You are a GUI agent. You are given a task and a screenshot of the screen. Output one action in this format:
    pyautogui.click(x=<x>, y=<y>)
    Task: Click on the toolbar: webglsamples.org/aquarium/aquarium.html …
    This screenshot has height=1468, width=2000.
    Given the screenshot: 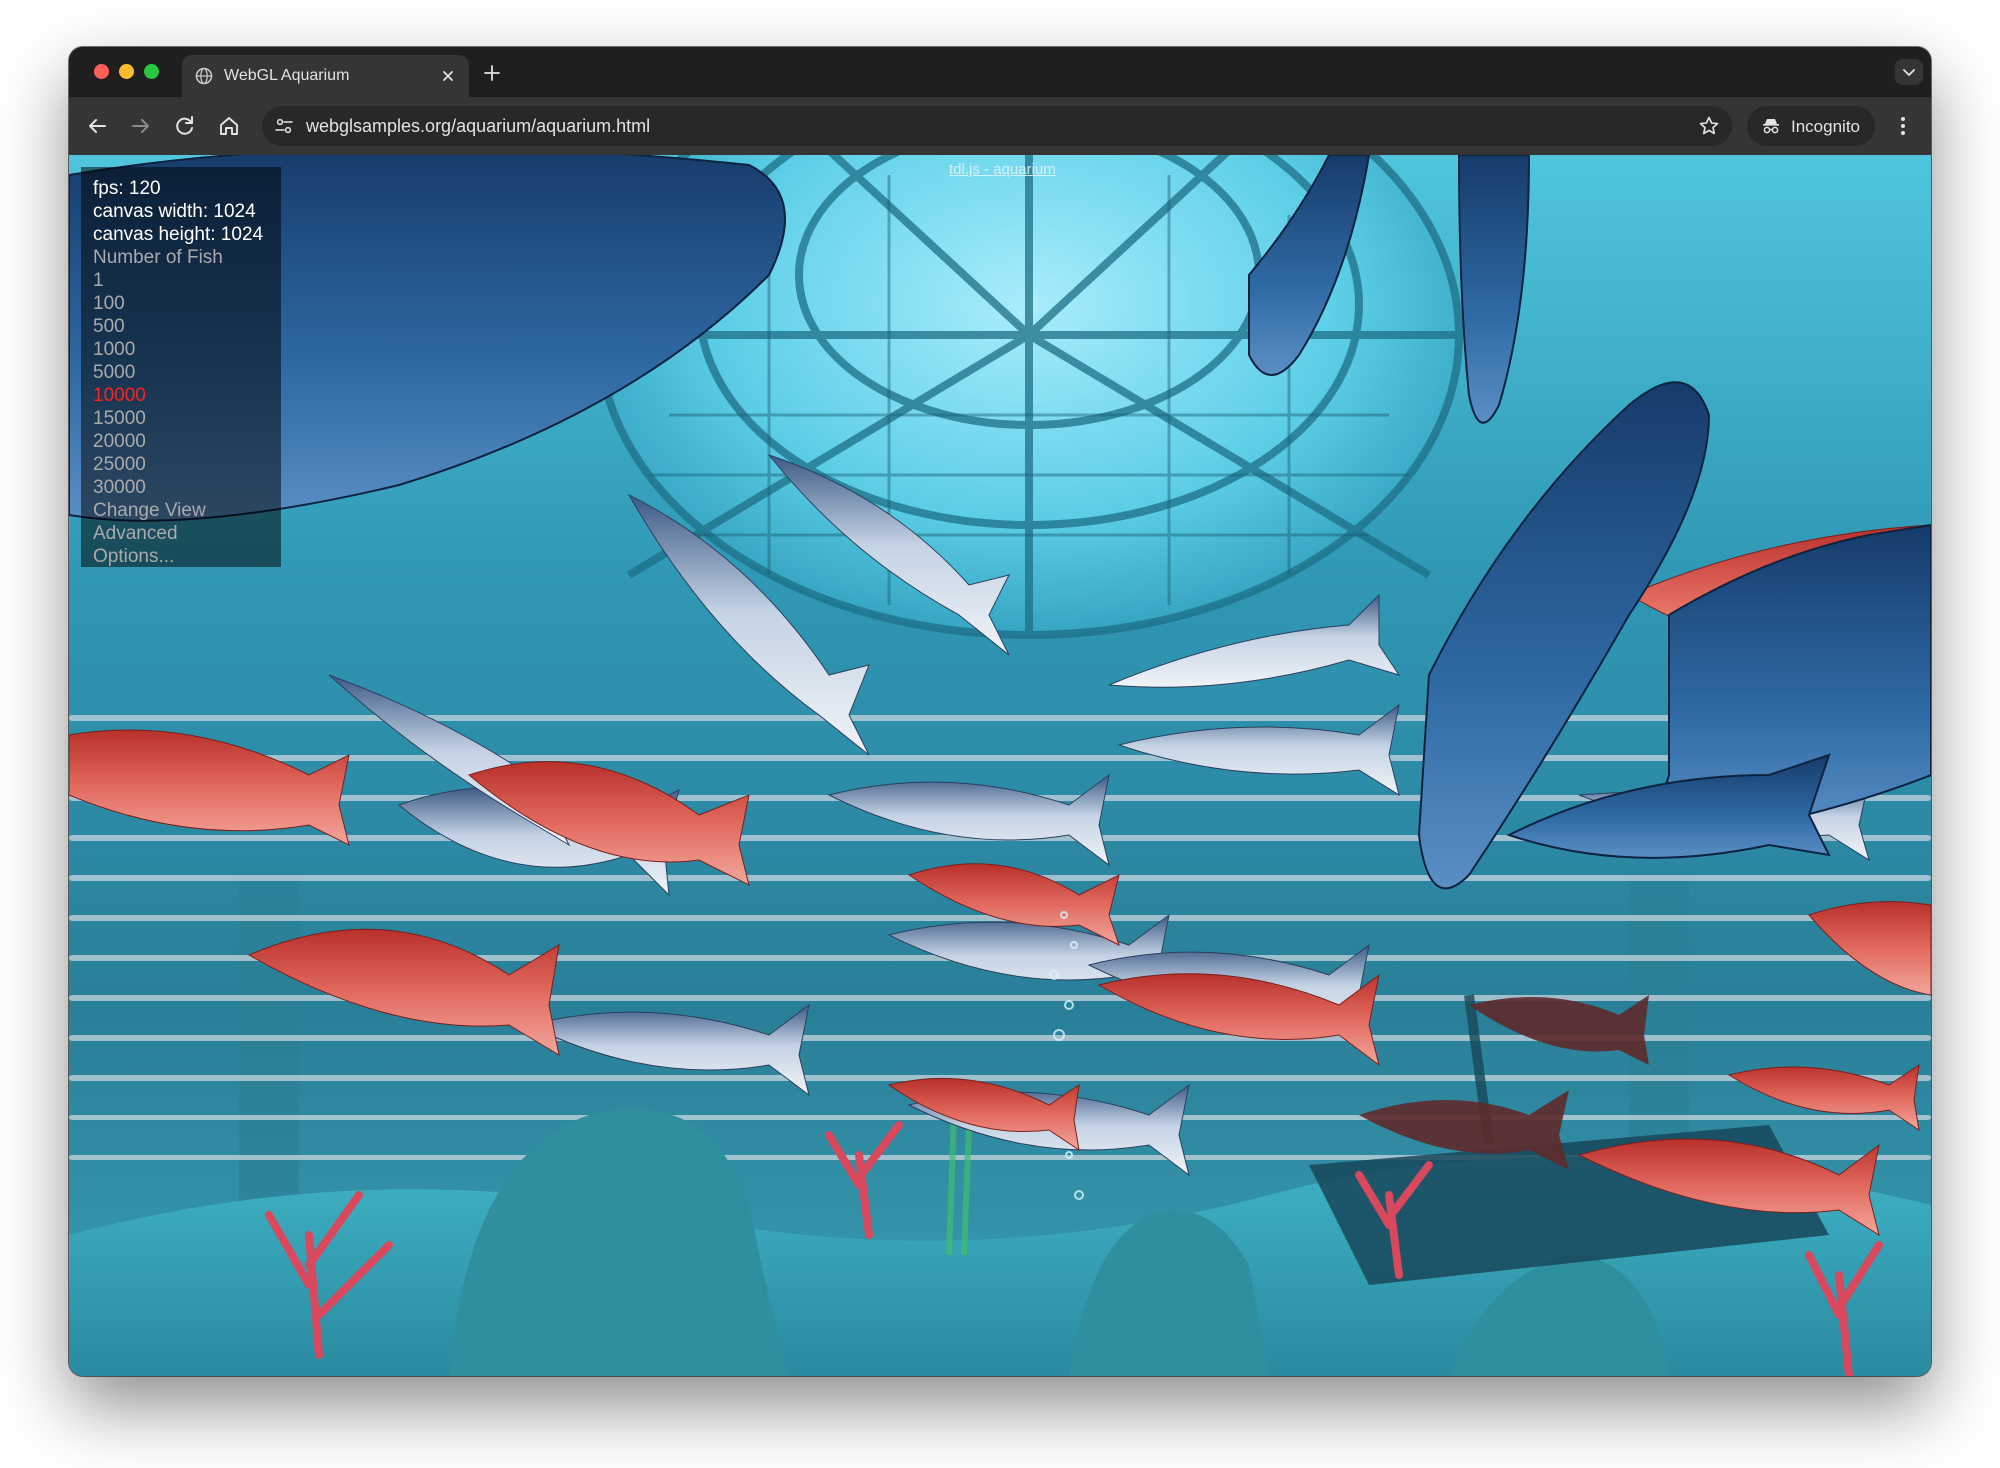 What is the action you would take?
    pyautogui.click(x=1000, y=126)
    